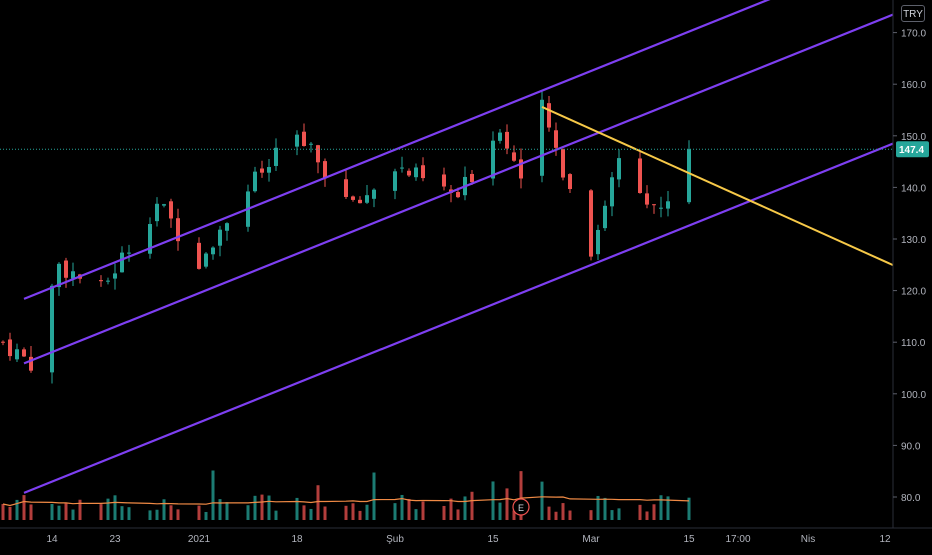 The height and width of the screenshot is (555, 932). What do you see at coordinates (885, 539) in the screenshot?
I see `x-tick-label: 12` at bounding box center [885, 539].